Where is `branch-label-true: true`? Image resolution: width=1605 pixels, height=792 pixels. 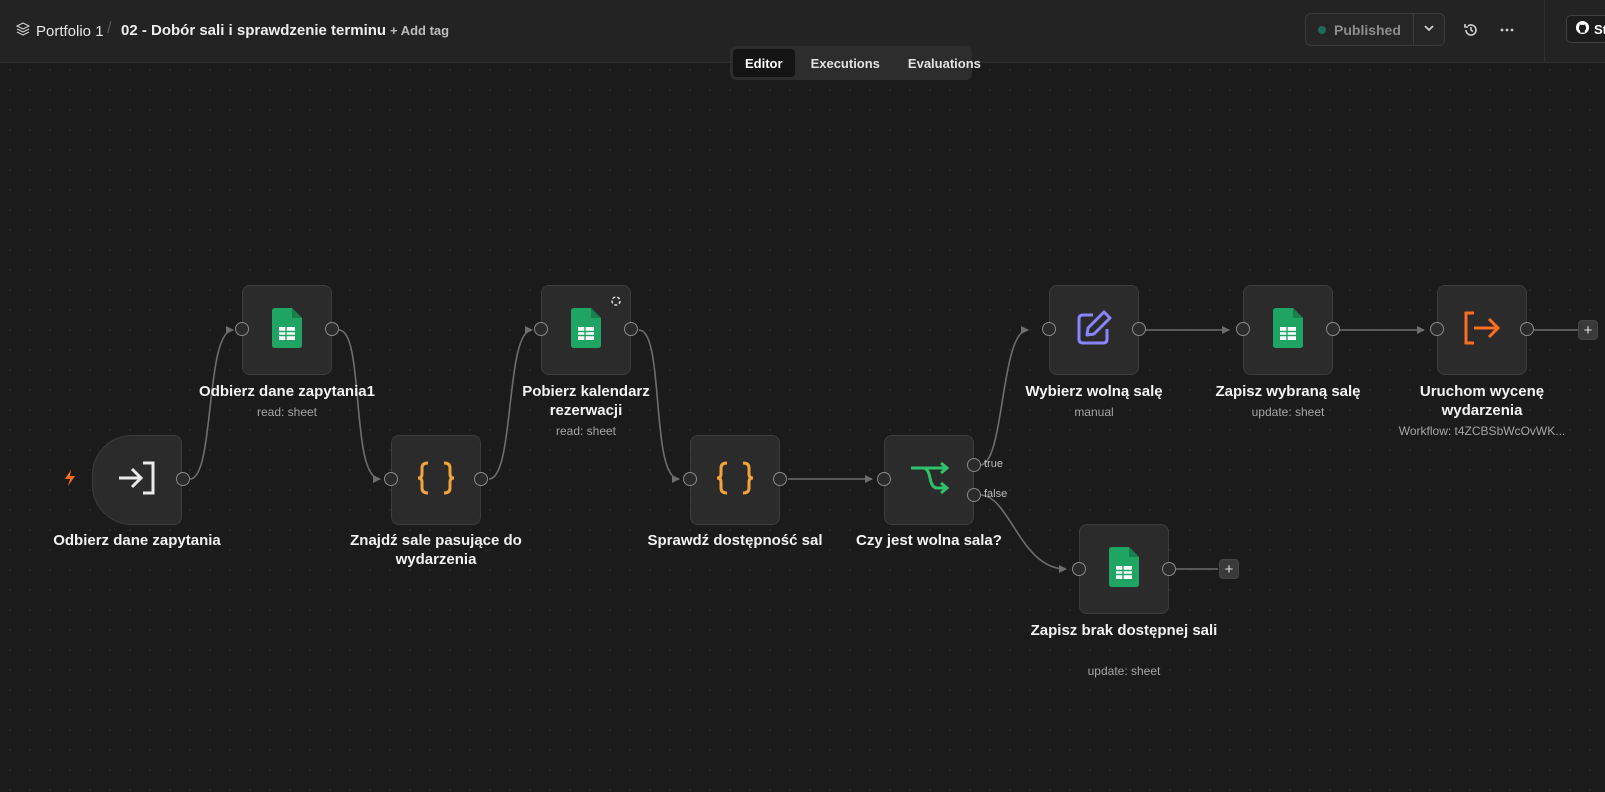 branch-label-true: true is located at coordinates (993, 464).